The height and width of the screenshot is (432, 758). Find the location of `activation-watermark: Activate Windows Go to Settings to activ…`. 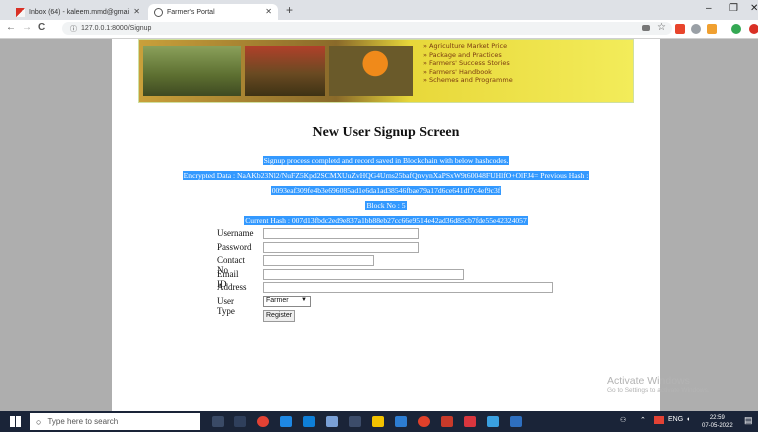

activation-watermark: Activate Windows Go to Settings to activ… is located at coordinates (658, 384).